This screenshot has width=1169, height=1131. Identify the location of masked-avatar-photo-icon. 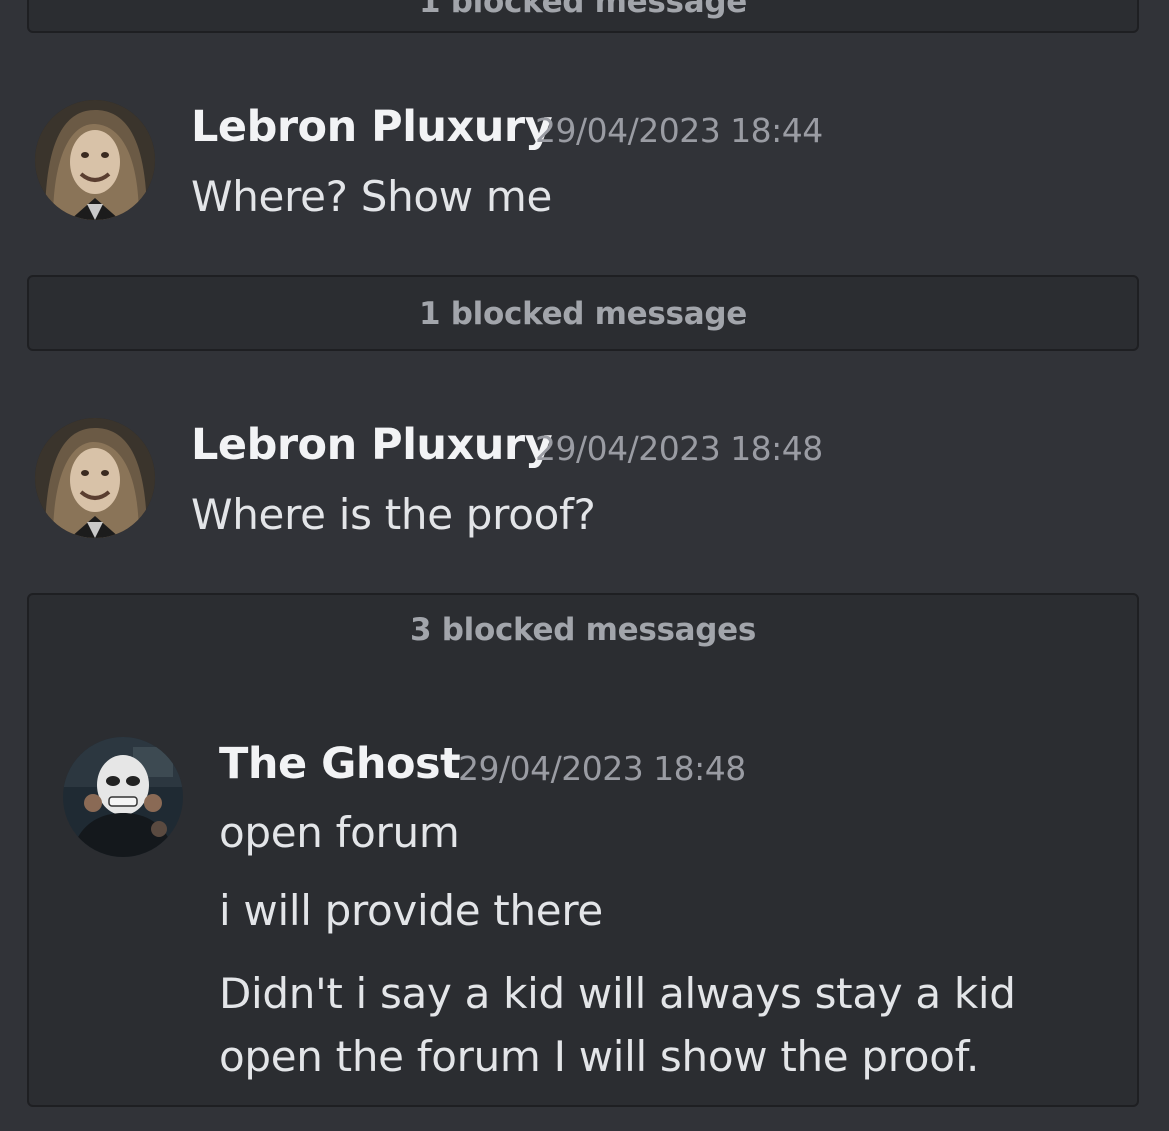
(123, 797).